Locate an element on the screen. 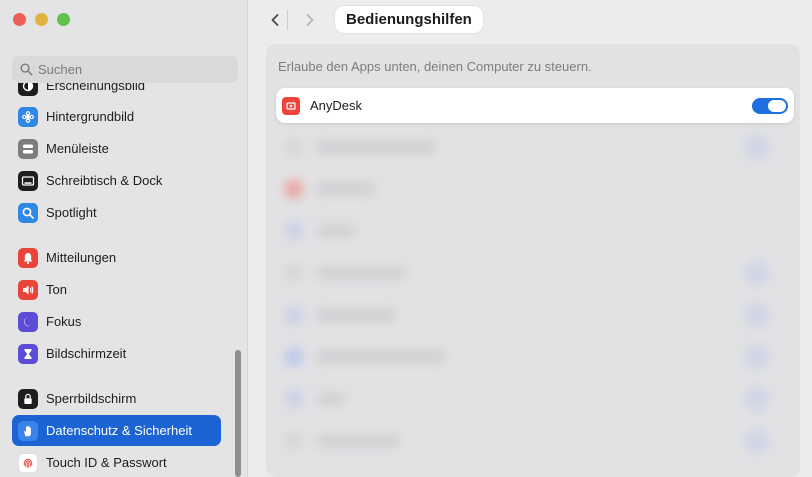  sidebar-item-label: Mitteilungen is located at coordinates (81, 257).